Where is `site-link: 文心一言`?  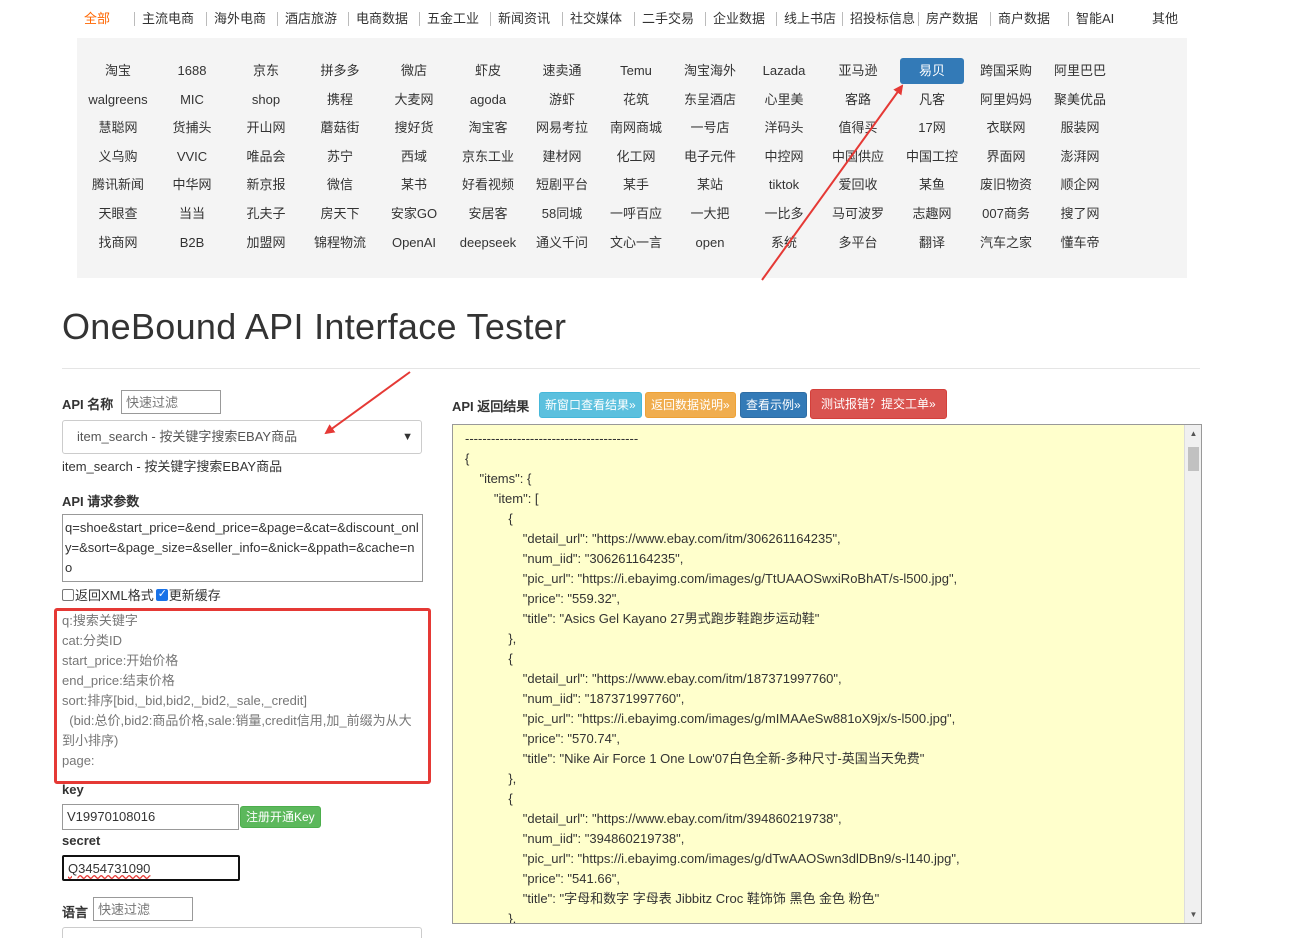
site-link: 文心一言 is located at coordinates (636, 243).